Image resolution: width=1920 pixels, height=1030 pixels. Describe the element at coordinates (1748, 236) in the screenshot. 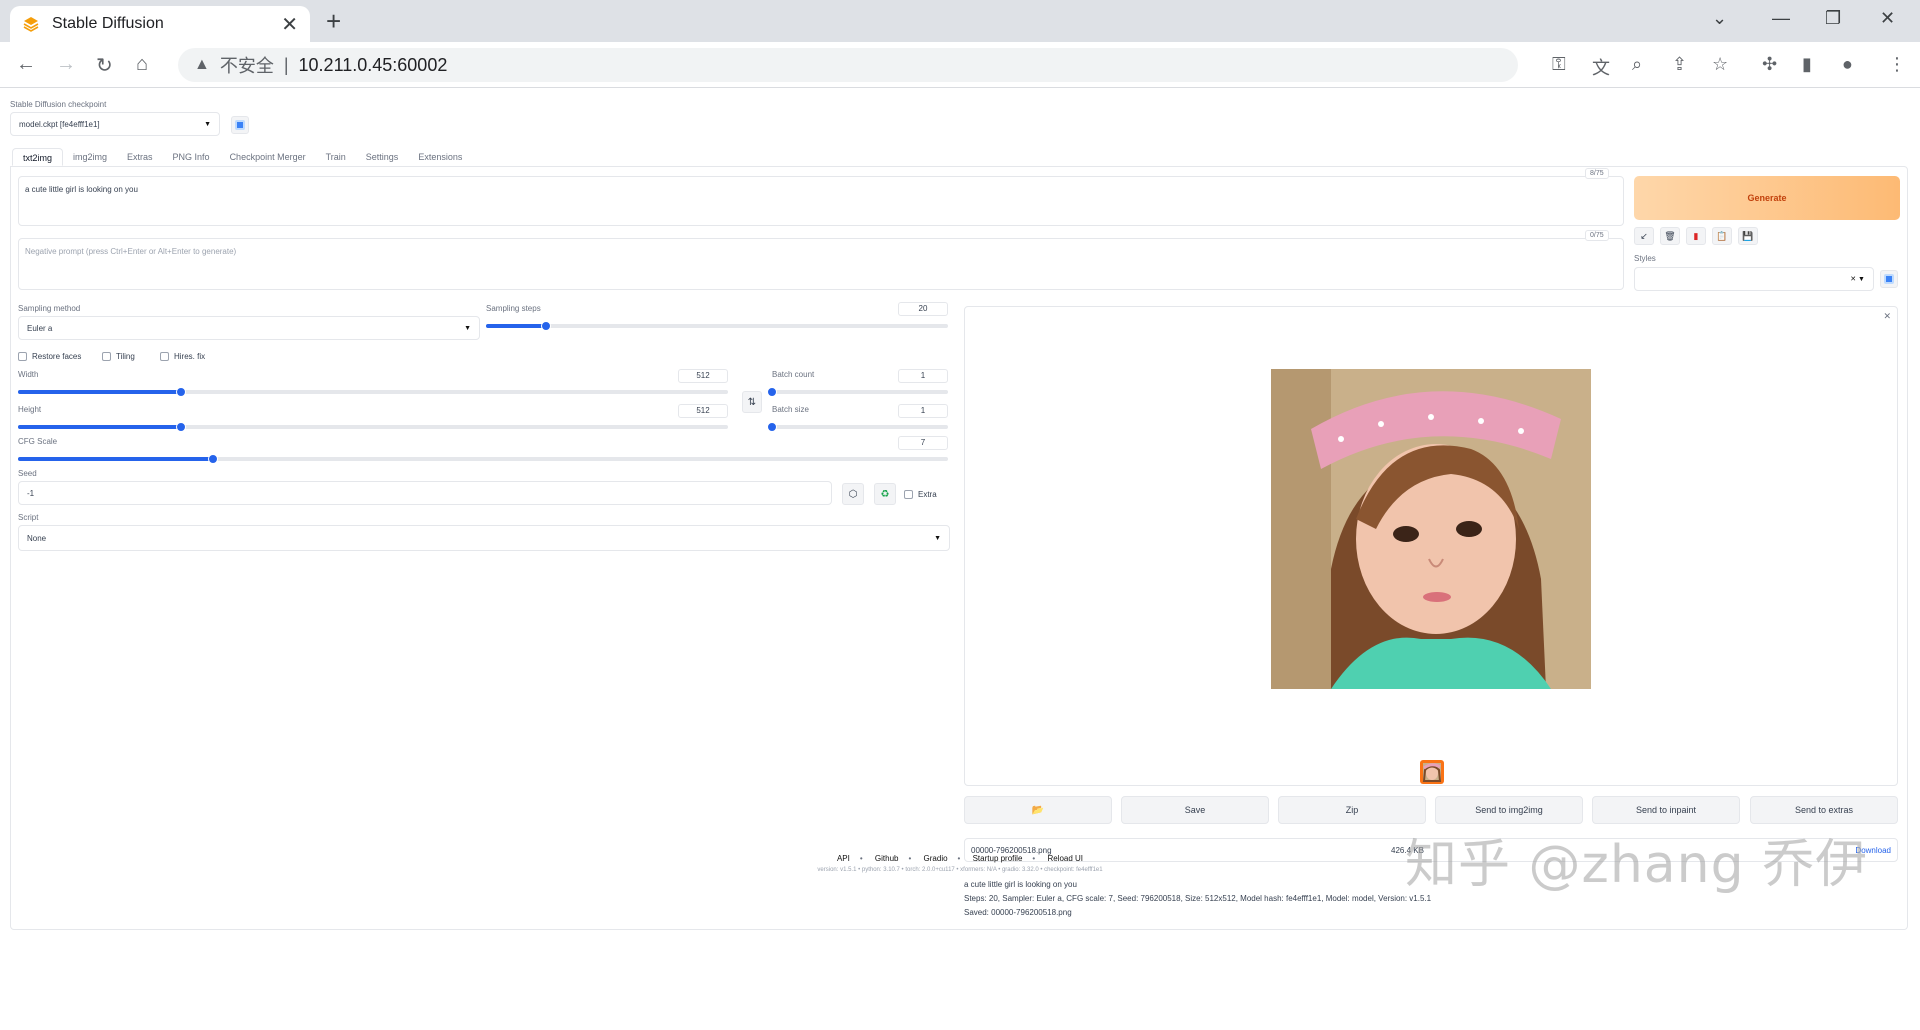

I see `save-style-button: 💾` at that location.